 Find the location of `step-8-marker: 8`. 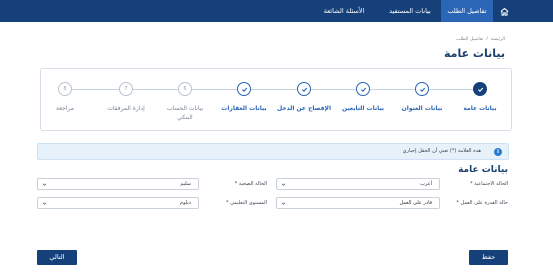

step-8-marker: 8 is located at coordinates (65, 89).